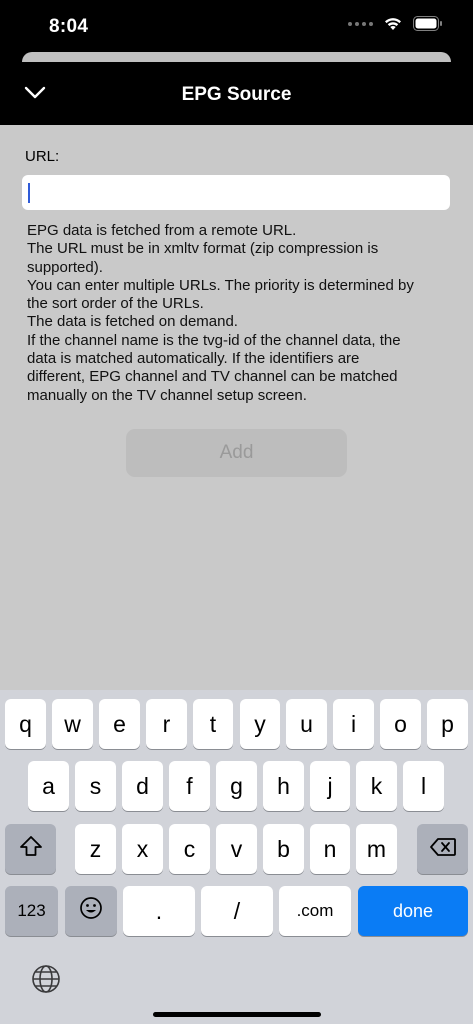 This screenshot has width=473, height=1024. What do you see at coordinates (376, 849) in the screenshot?
I see `key-m: m` at bounding box center [376, 849].